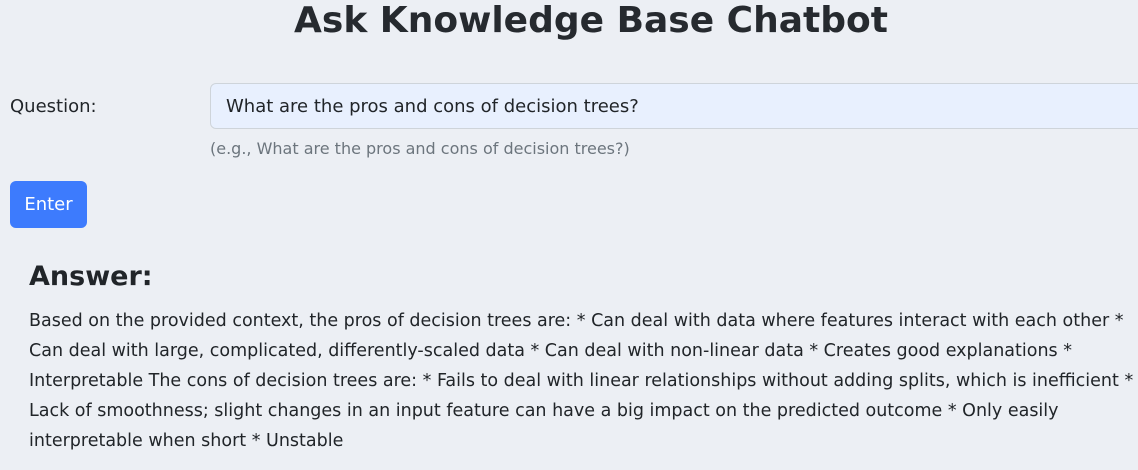 This screenshot has height=470, width=1138. What do you see at coordinates (591, 20) in the screenshot?
I see `page-title: Ask Knowledge Base Chatbot` at bounding box center [591, 20].